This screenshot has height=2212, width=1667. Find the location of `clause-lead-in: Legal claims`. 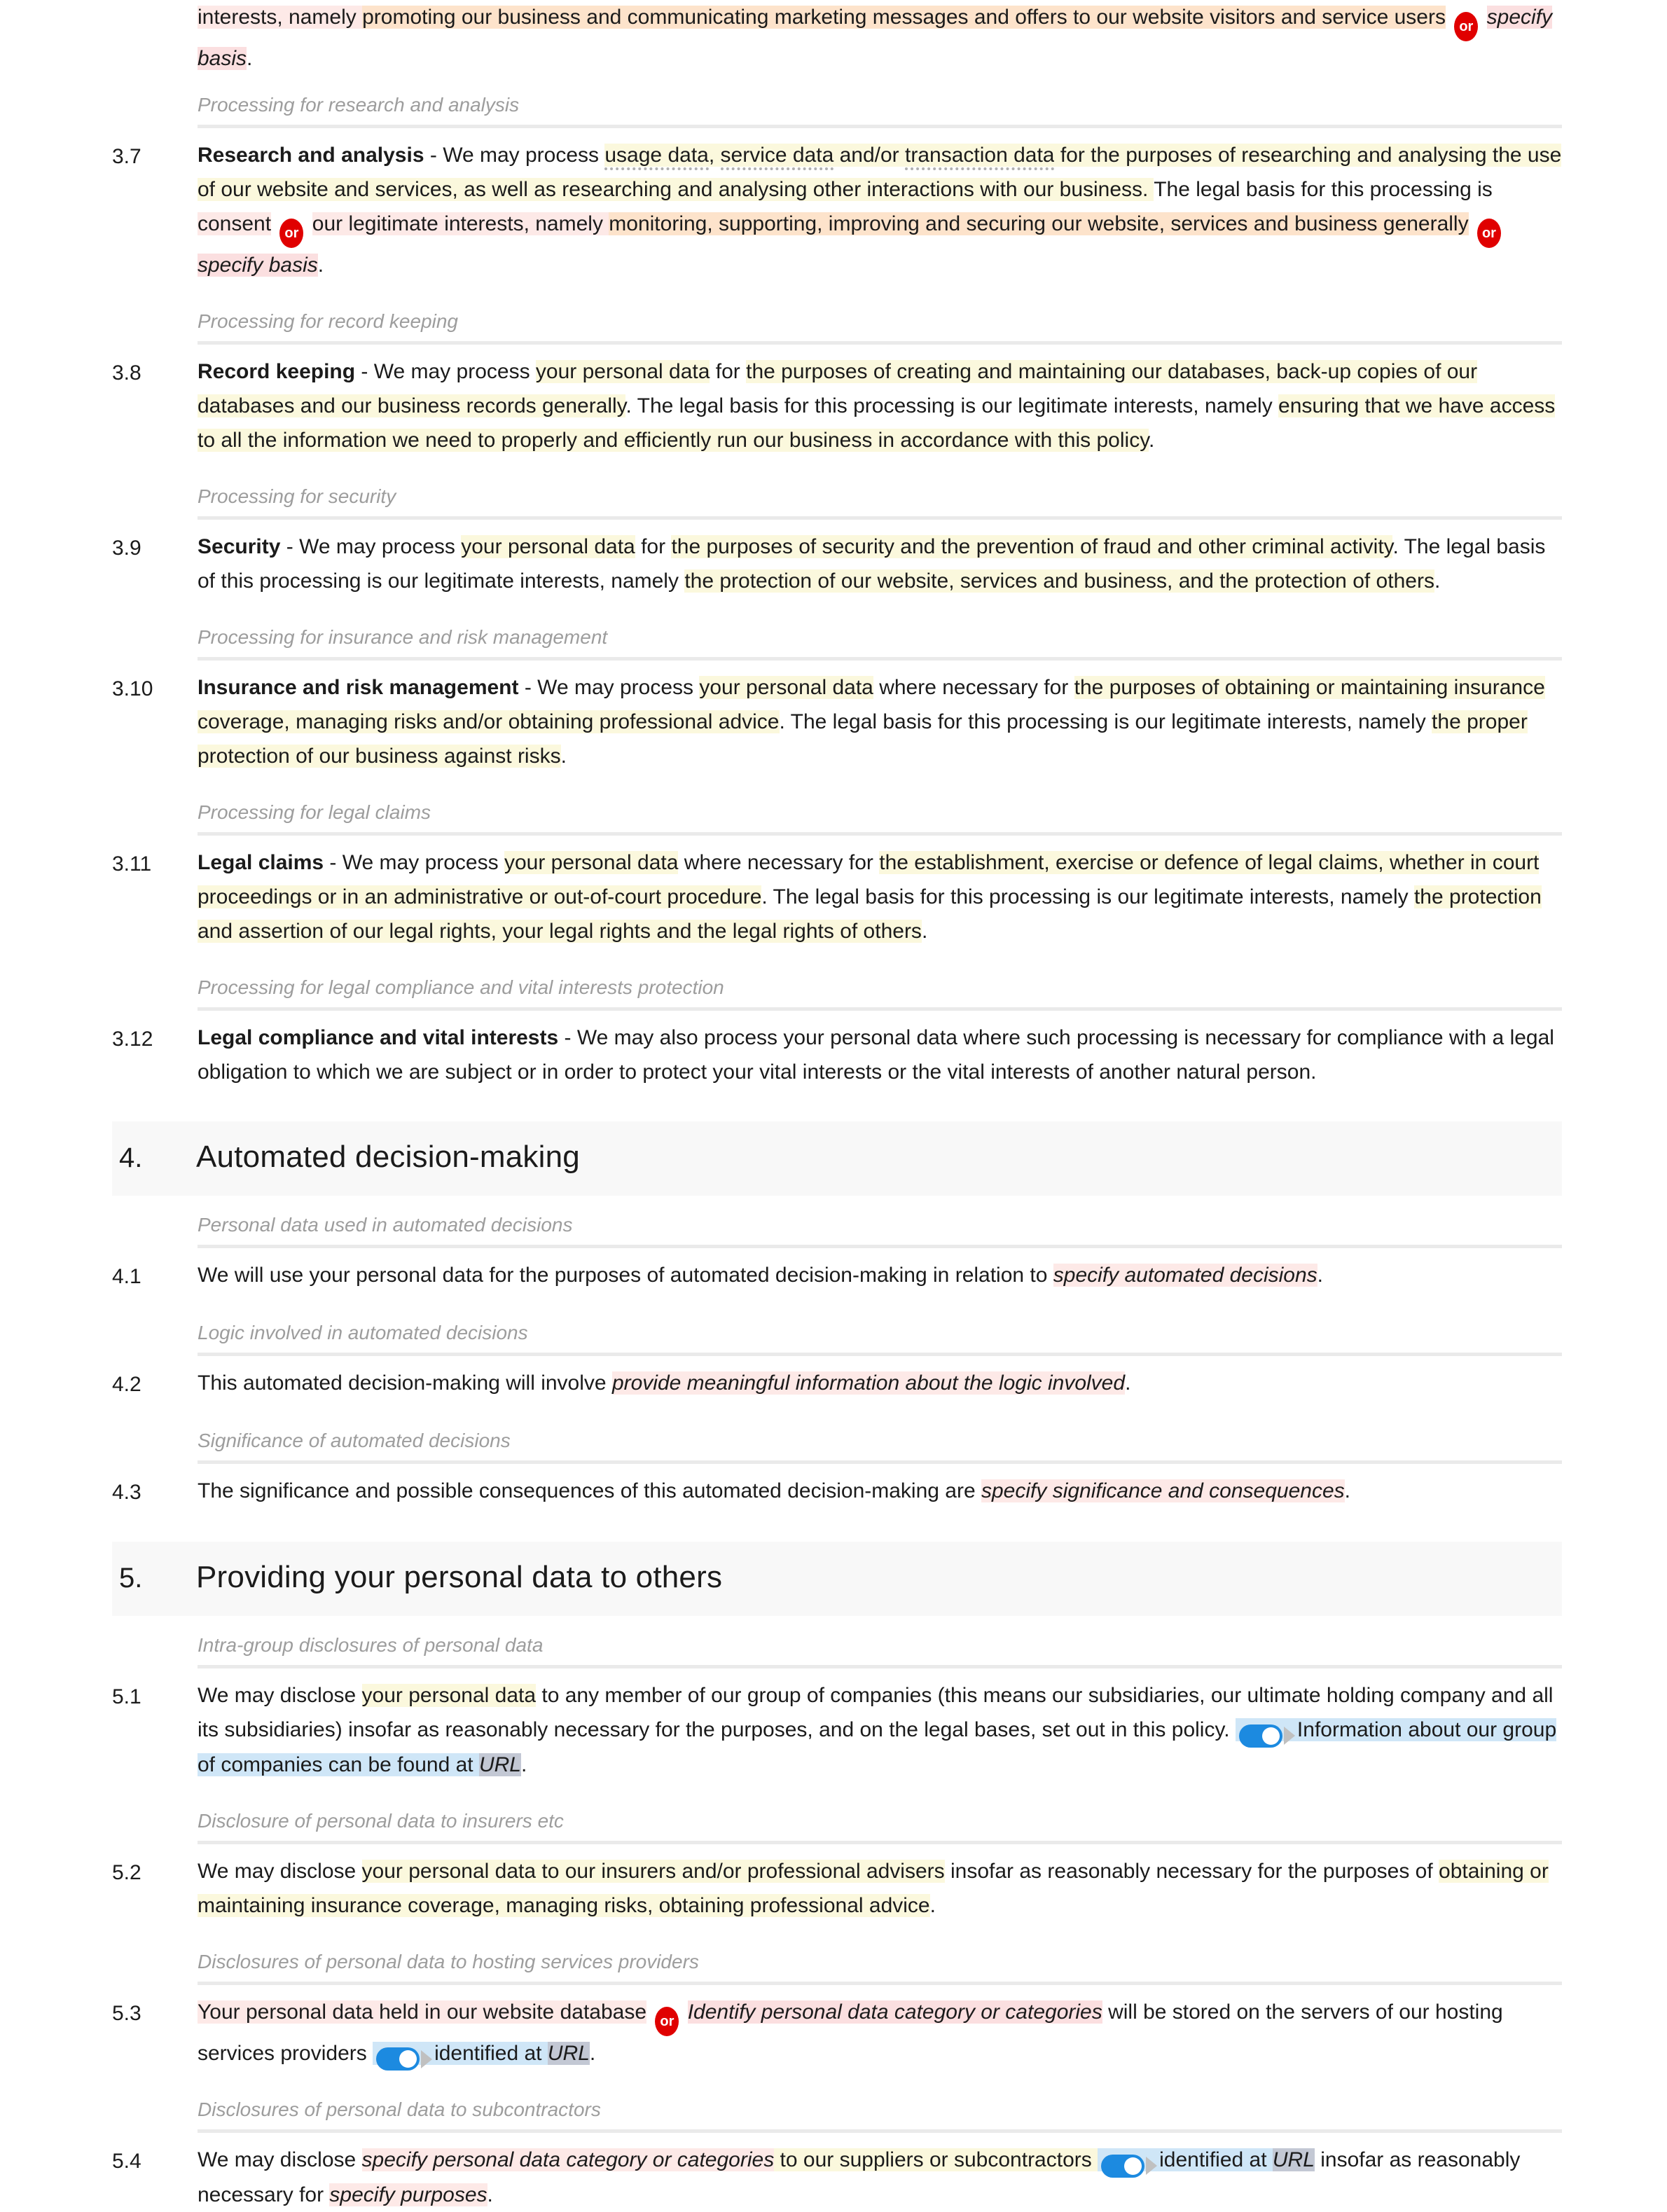

clause-lead-in: Legal claims is located at coordinates (261, 862).